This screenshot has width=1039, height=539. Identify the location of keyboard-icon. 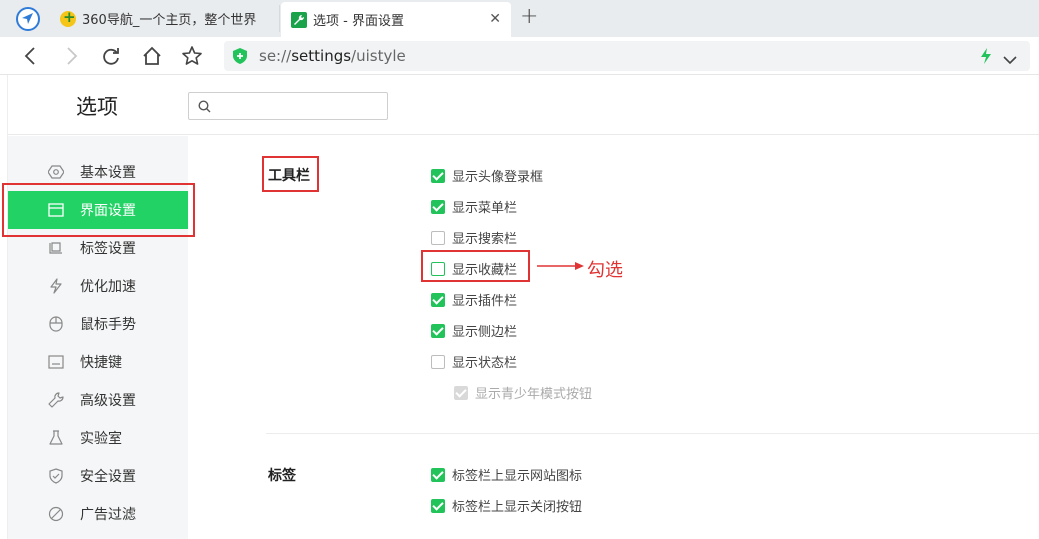
(56, 362).